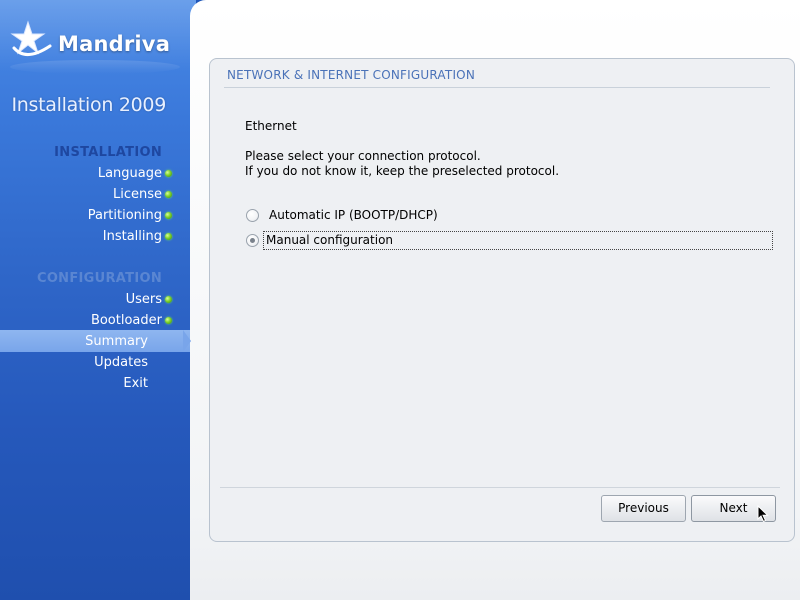 Image resolution: width=800 pixels, height=600 pixels. Describe the element at coordinates (88, 105) in the screenshot. I see `product-title: Installation 2009` at that location.